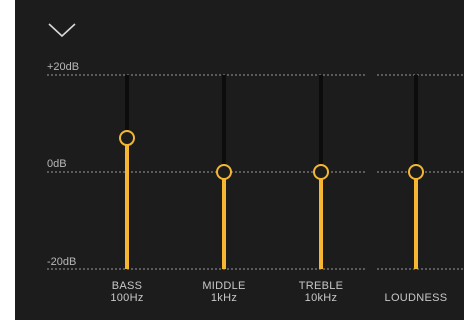 Image resolution: width=464 pixels, height=320 pixels. Describe the element at coordinates (224, 286) in the screenshot. I see `band-name: MIDDLE` at that location.